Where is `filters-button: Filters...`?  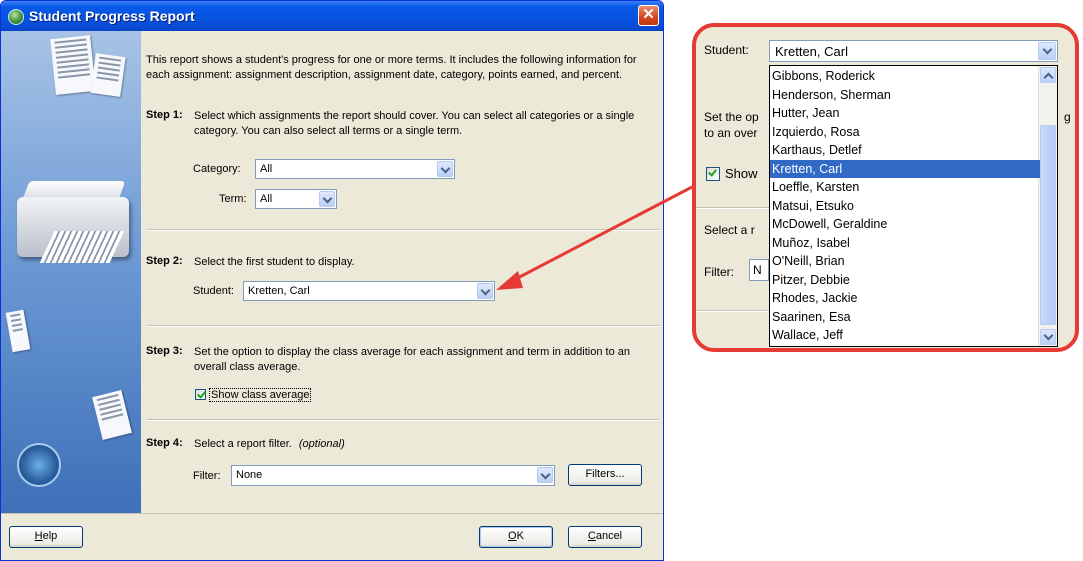
filters-button: Filters... is located at coordinates (605, 475).